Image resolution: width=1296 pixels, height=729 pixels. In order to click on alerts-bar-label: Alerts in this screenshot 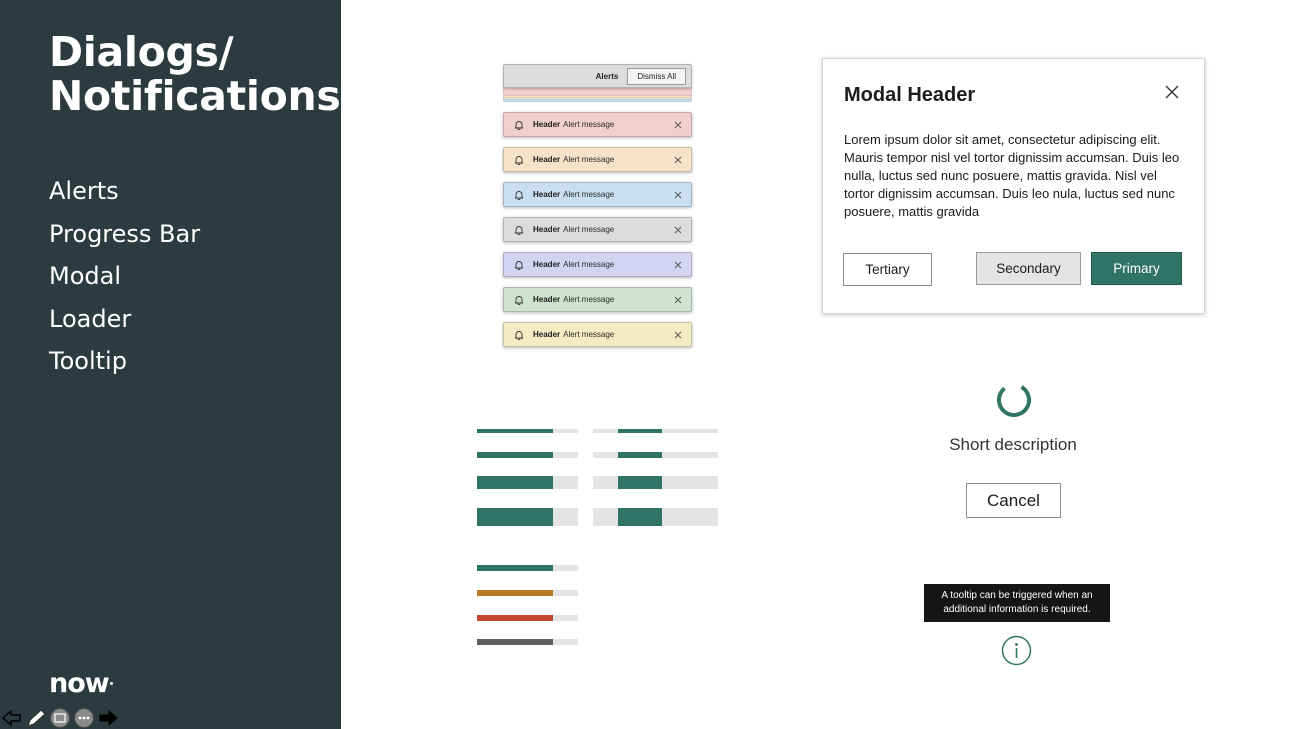, I will do `click(607, 76)`.